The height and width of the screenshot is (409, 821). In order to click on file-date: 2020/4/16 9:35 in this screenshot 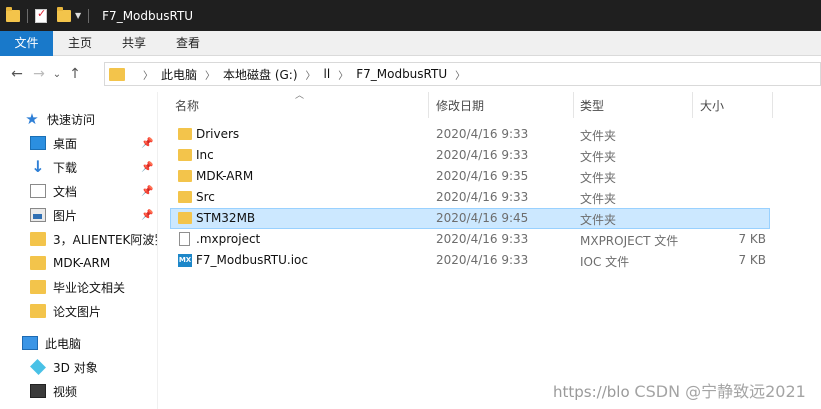, I will do `click(482, 176)`.